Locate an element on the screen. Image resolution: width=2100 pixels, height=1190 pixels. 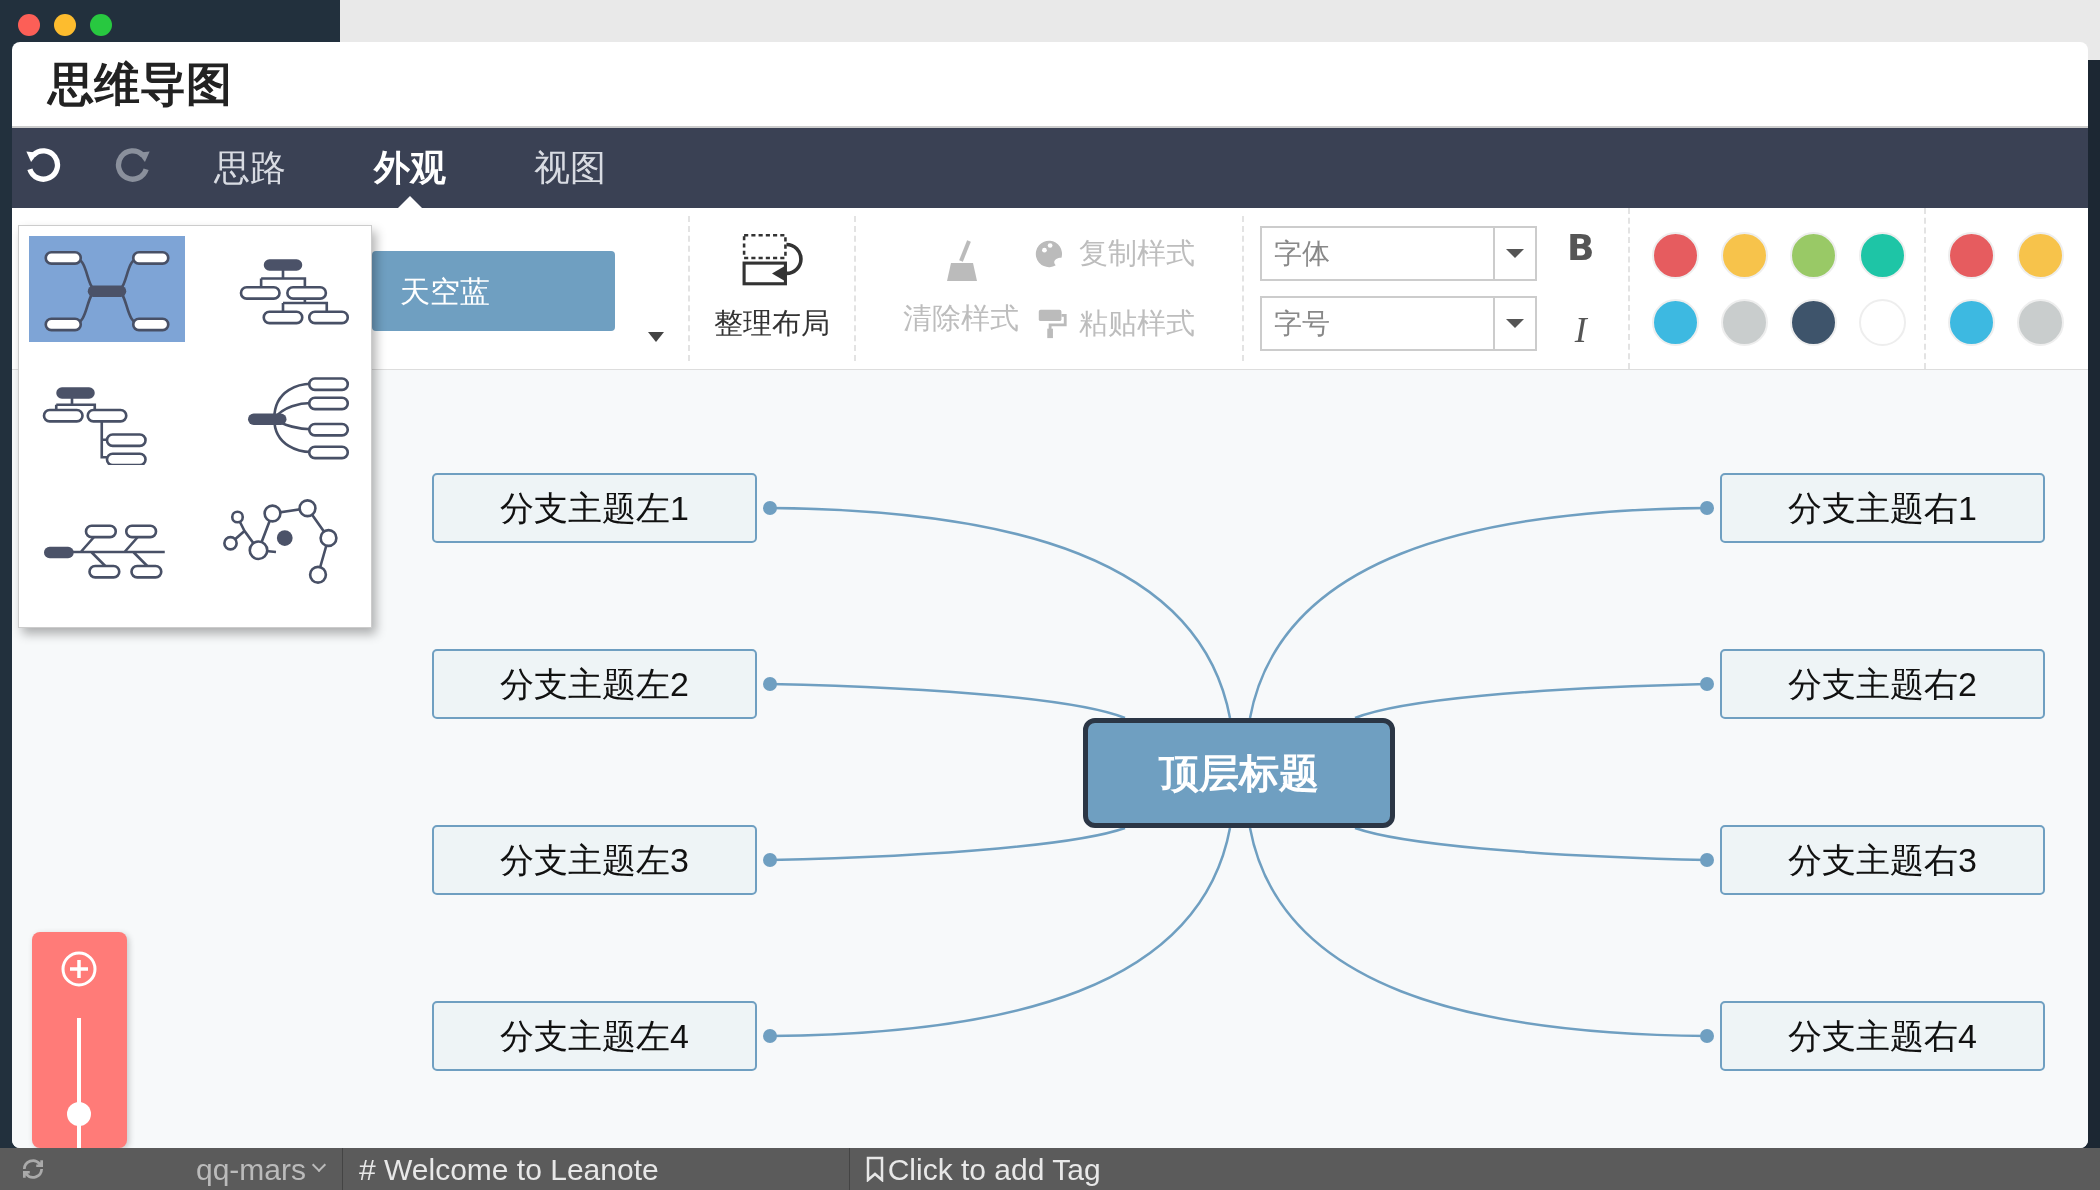
window-title: 思维导图 is located at coordinates (140, 84).